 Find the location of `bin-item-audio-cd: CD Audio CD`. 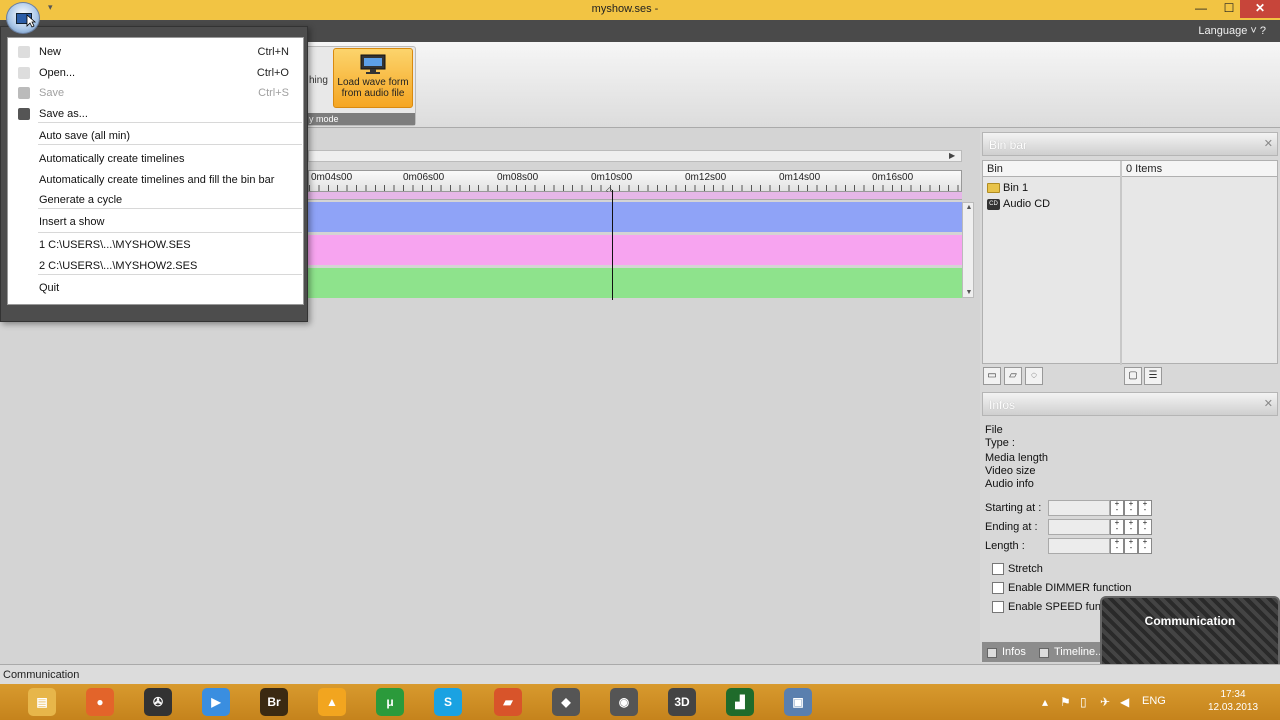

bin-item-audio-cd: CD Audio CD is located at coordinates (1018, 204).